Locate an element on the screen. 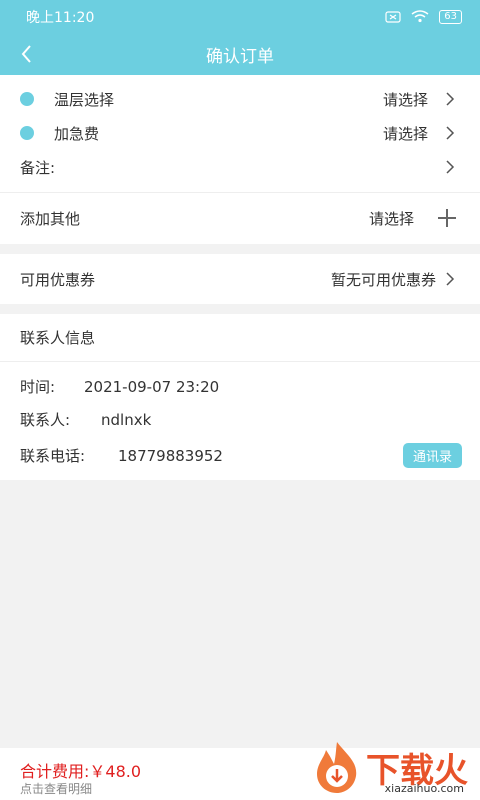 The width and height of the screenshot is (480, 800). contact-person-row: 联系人: ndlnxk is located at coordinates (85, 419).